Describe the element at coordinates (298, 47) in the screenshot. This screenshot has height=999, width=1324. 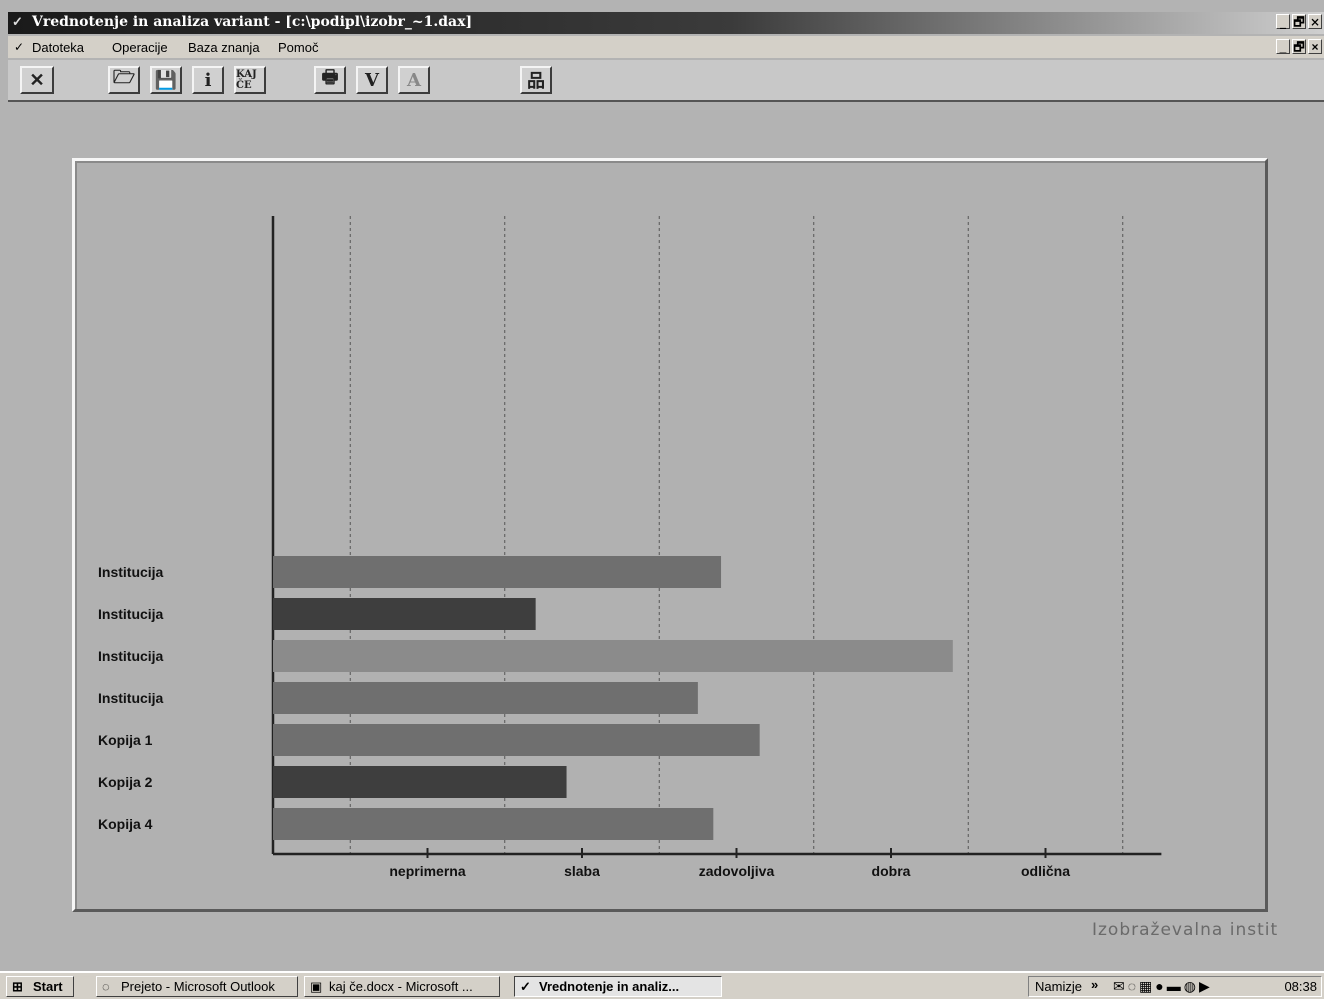
I see `menu-pomoc: Pomoč` at that location.